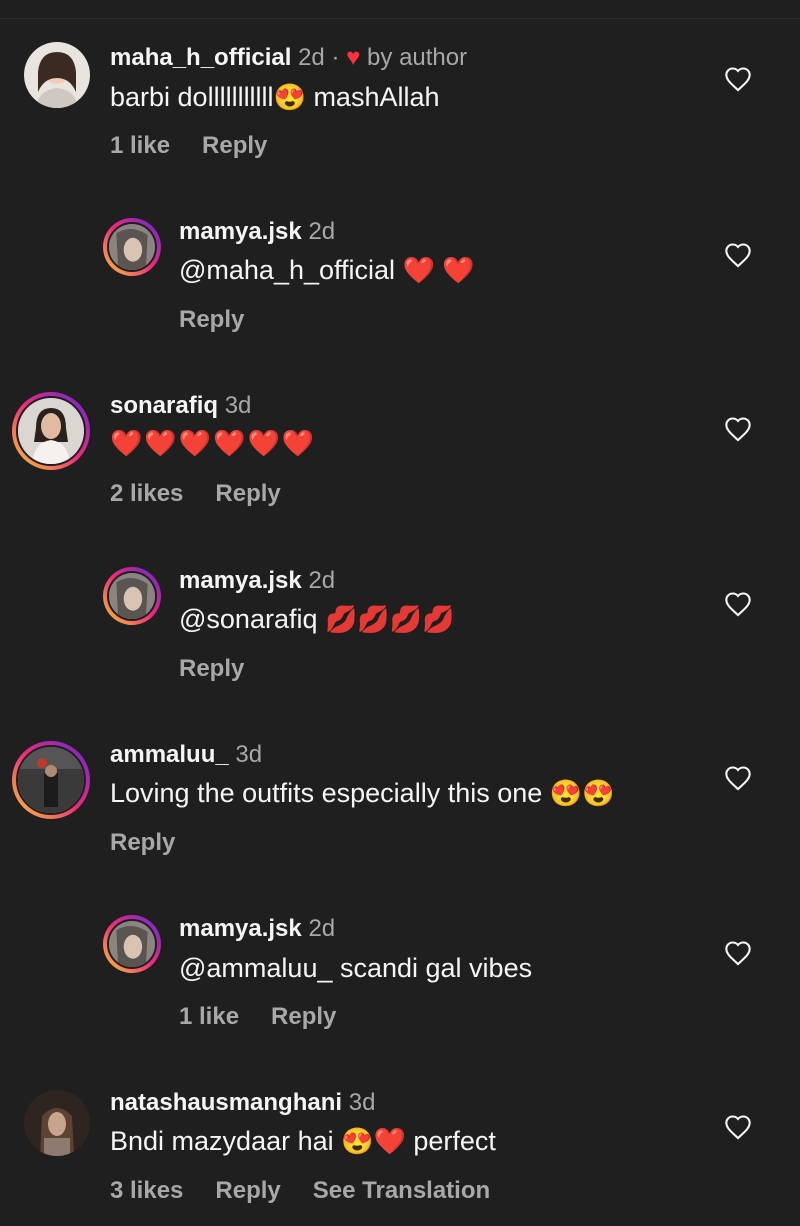 Image resolution: width=800 pixels, height=1226 pixels. What do you see at coordinates (200, 57) in the screenshot?
I see `username: maha_h_official` at bounding box center [200, 57].